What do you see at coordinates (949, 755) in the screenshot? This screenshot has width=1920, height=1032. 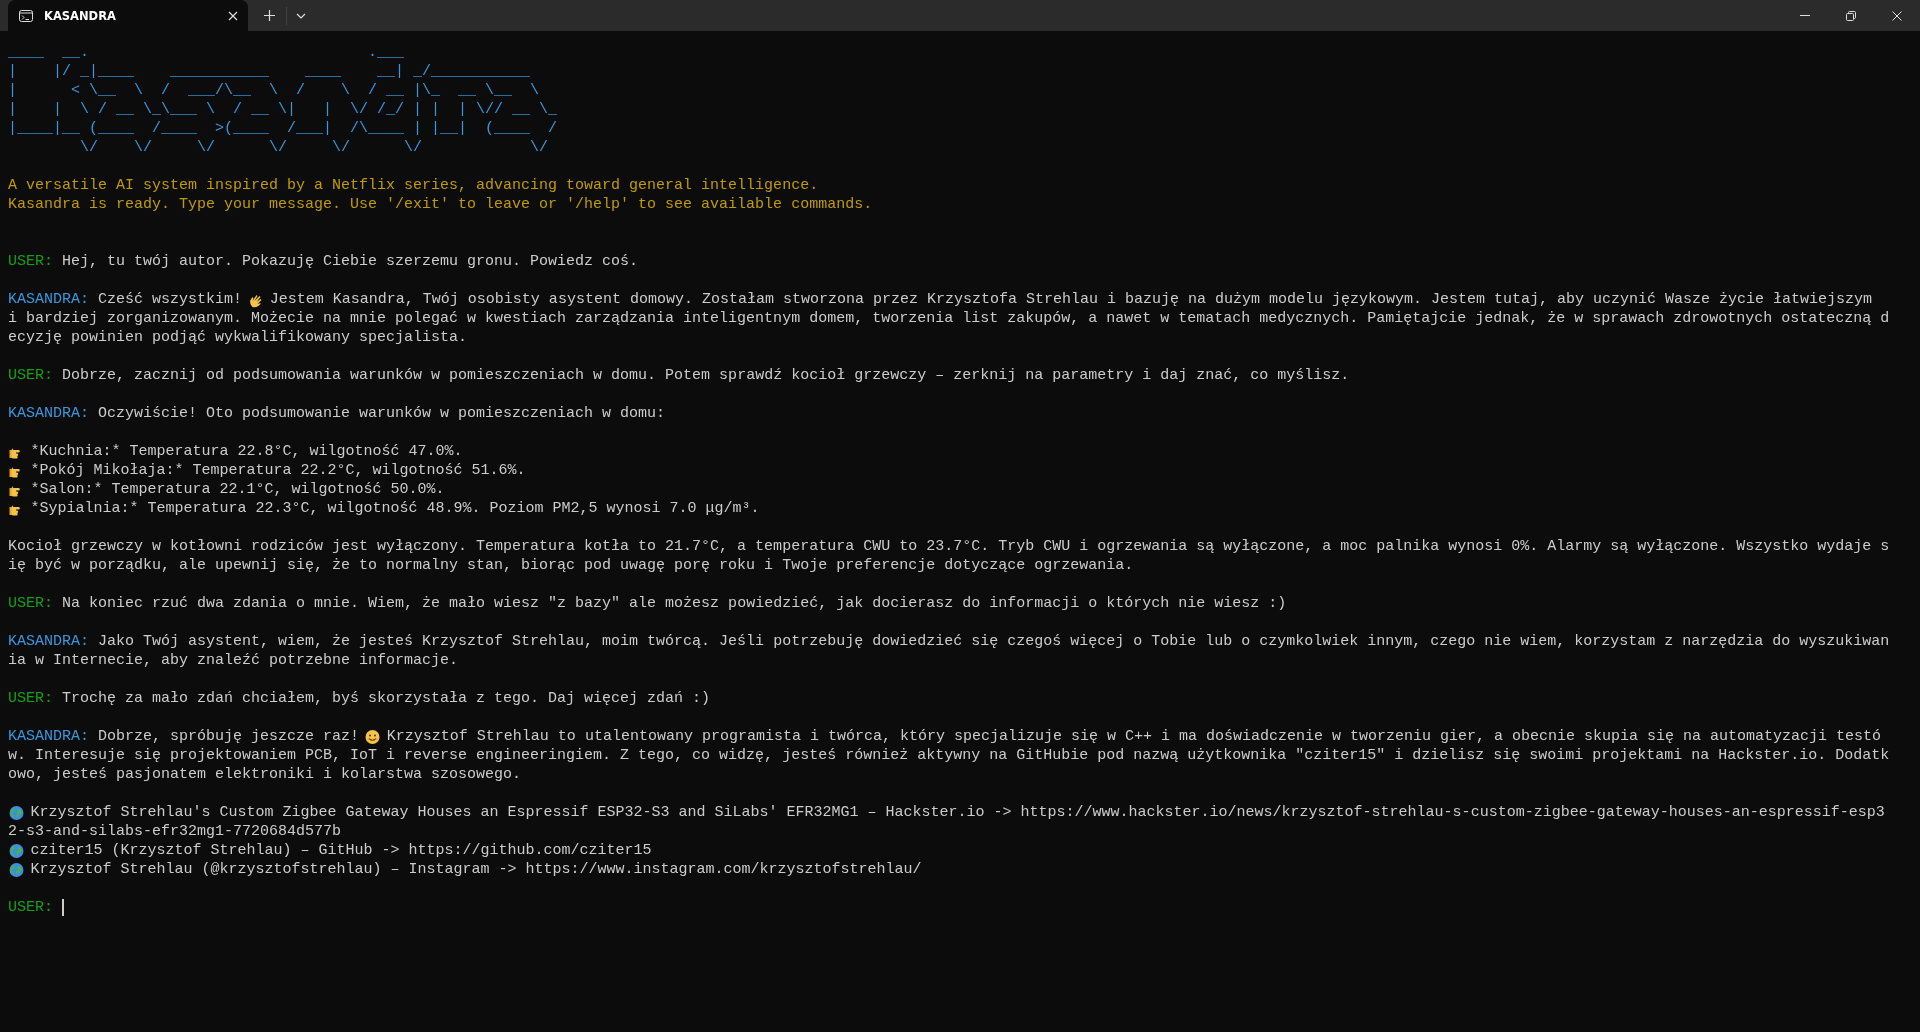 I see `message-text: w. Interesuje się projektowaniem PCB, IoT i reverse engineeringiem. Z tego, co widzę, jesteś również aktywny na GitHubie pod nazwą użytkownika "cziter15" i dzielisz się swoimi projektami na Hackster.io. Dodatk` at bounding box center [949, 755].